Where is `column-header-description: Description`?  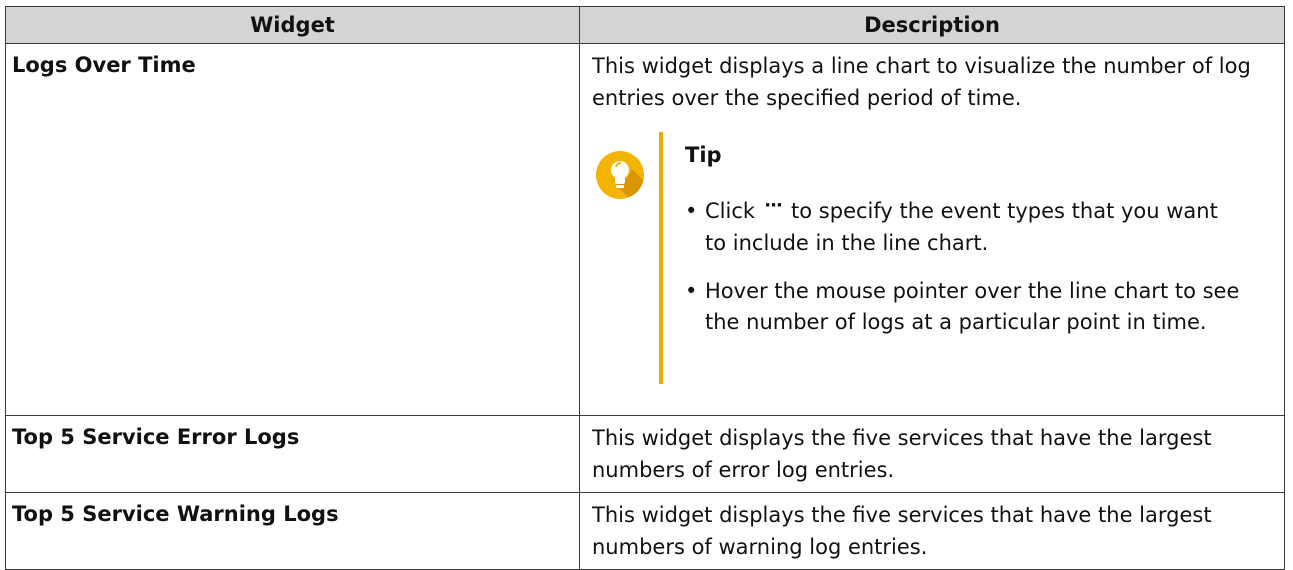
column-header-description: Description is located at coordinates (932, 25).